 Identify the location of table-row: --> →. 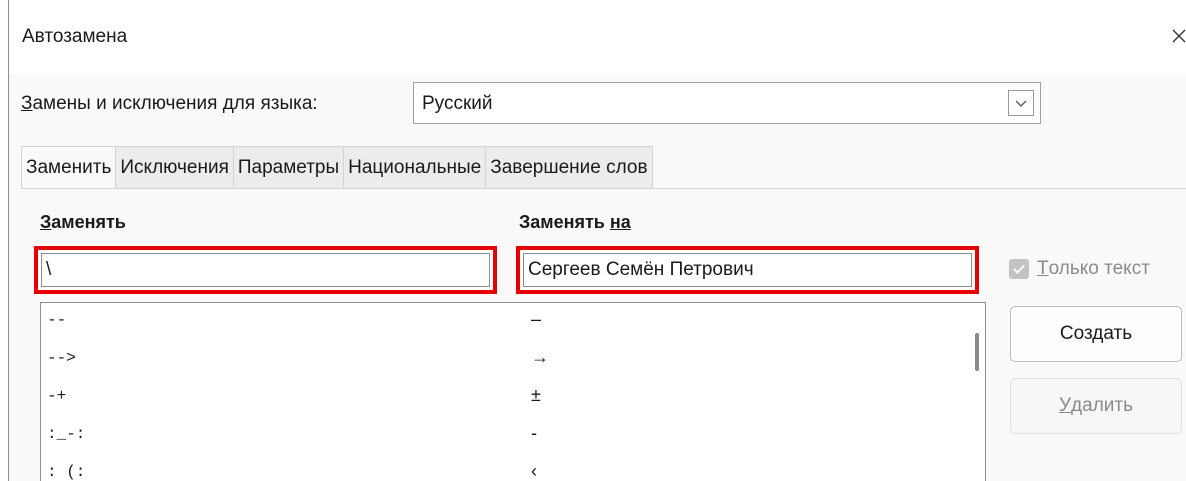
(493, 360).